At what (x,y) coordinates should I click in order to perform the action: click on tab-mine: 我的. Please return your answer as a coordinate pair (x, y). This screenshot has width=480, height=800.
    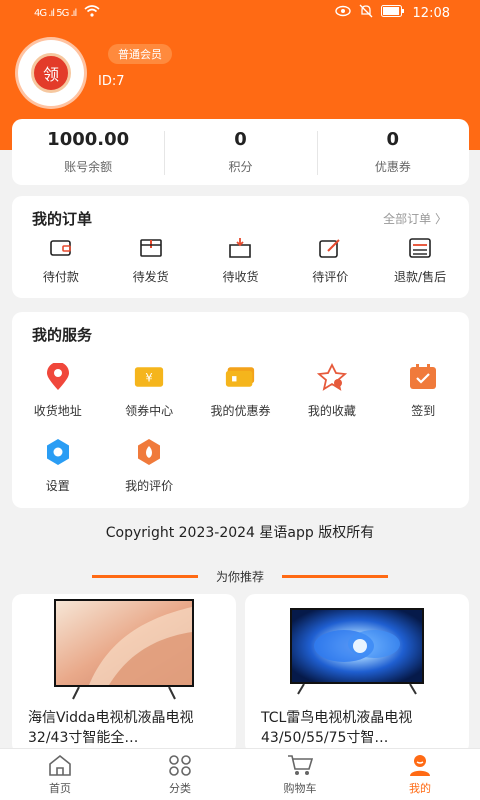
    Looking at the image, I should click on (420, 774).